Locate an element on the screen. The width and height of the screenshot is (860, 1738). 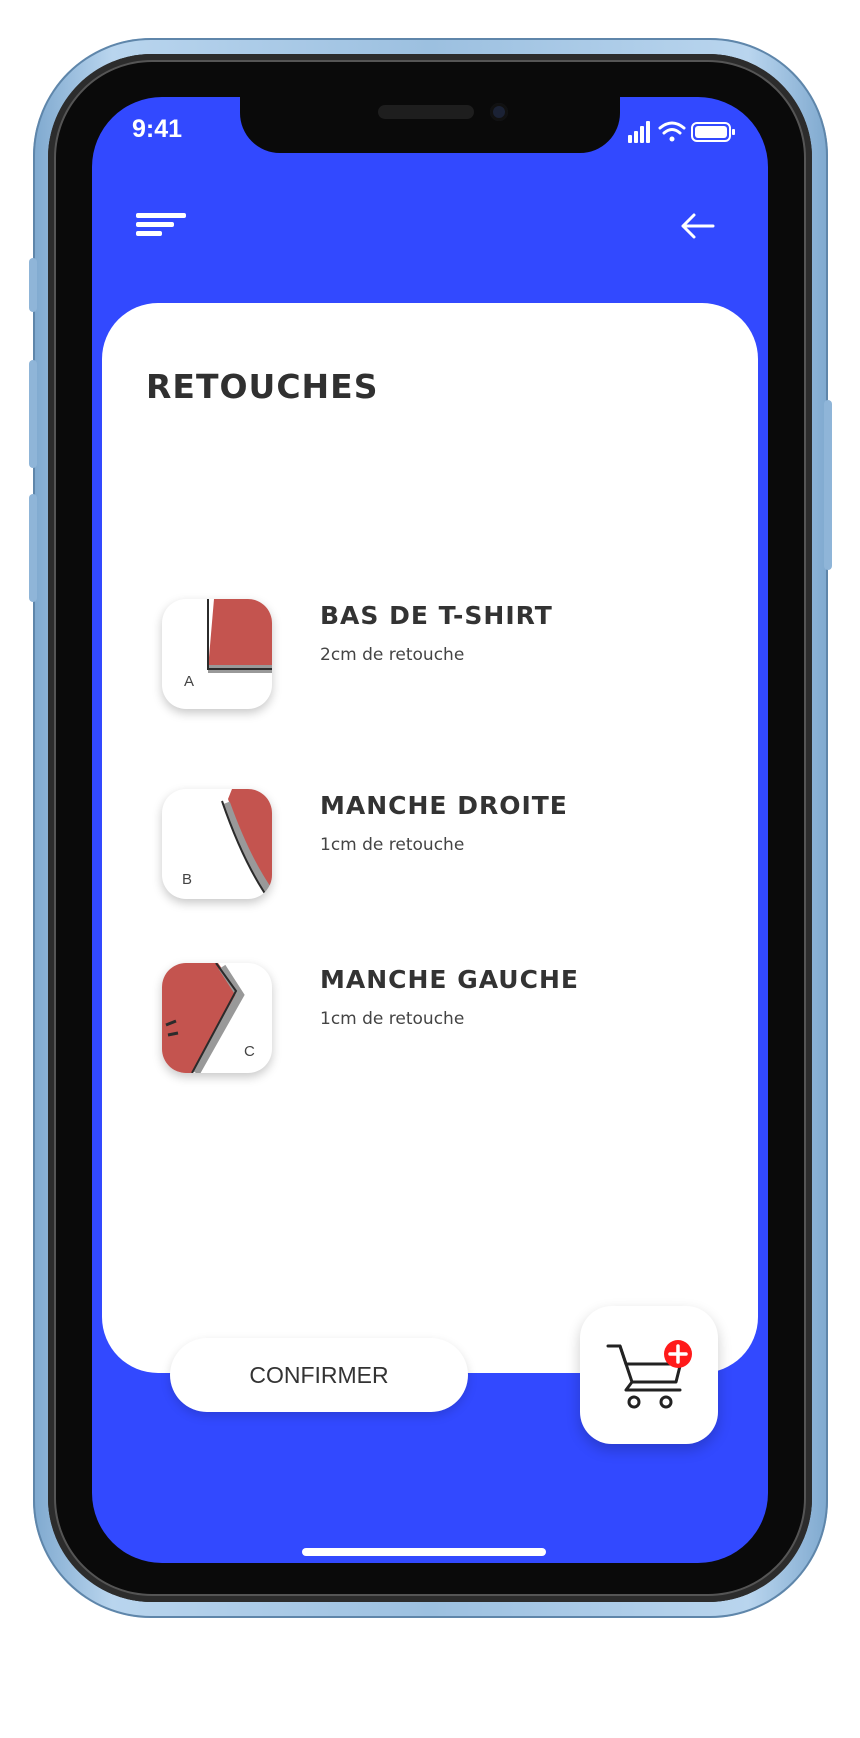
item-name: BAS DE T-SHIRT is located at coordinates (436, 615).